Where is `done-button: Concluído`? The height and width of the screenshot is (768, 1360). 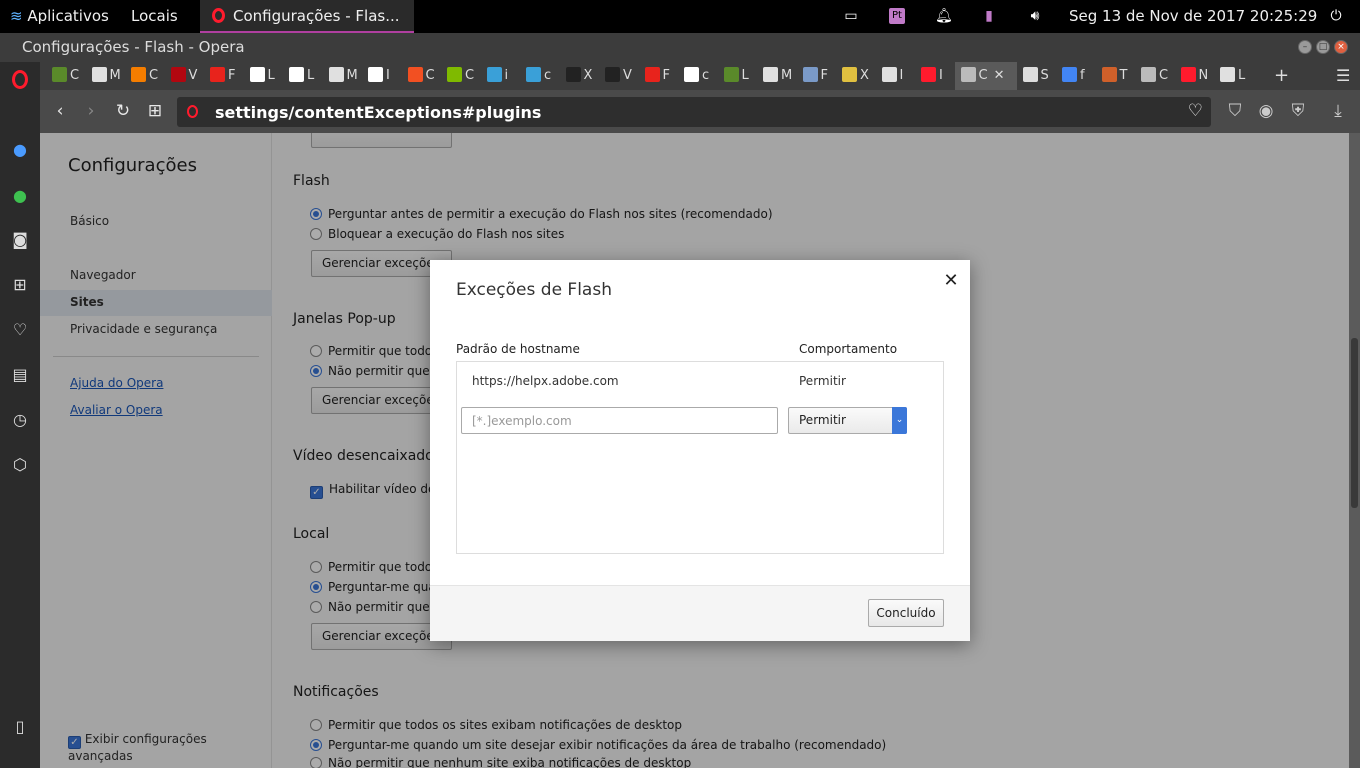 done-button: Concluído is located at coordinates (906, 613).